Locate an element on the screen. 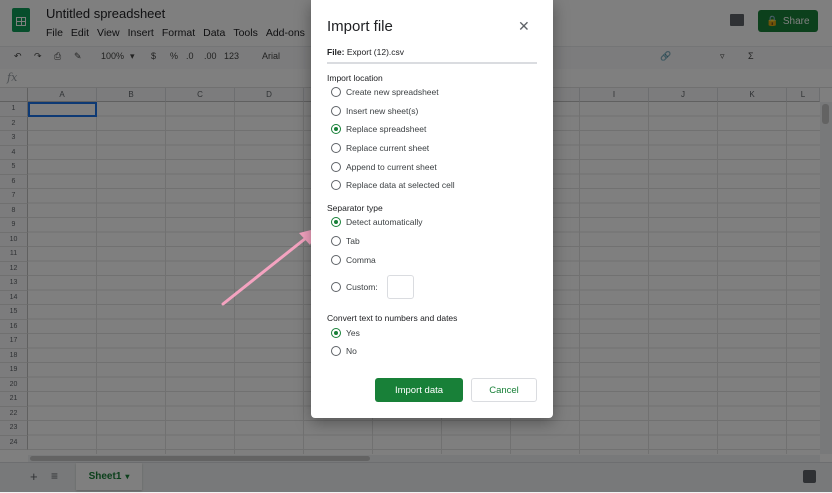  radio-label: Replace spreadsheet is located at coordinates (386, 129).